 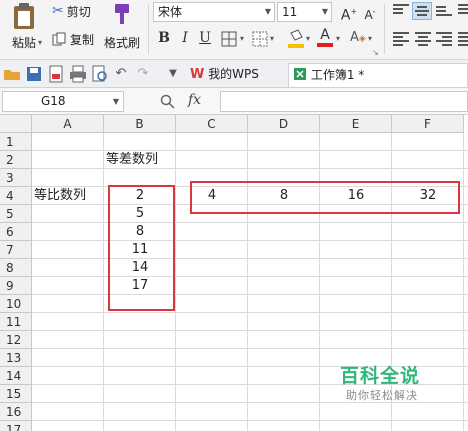 What do you see at coordinates (428, 124) in the screenshot?
I see `column-header-f: F` at bounding box center [428, 124].